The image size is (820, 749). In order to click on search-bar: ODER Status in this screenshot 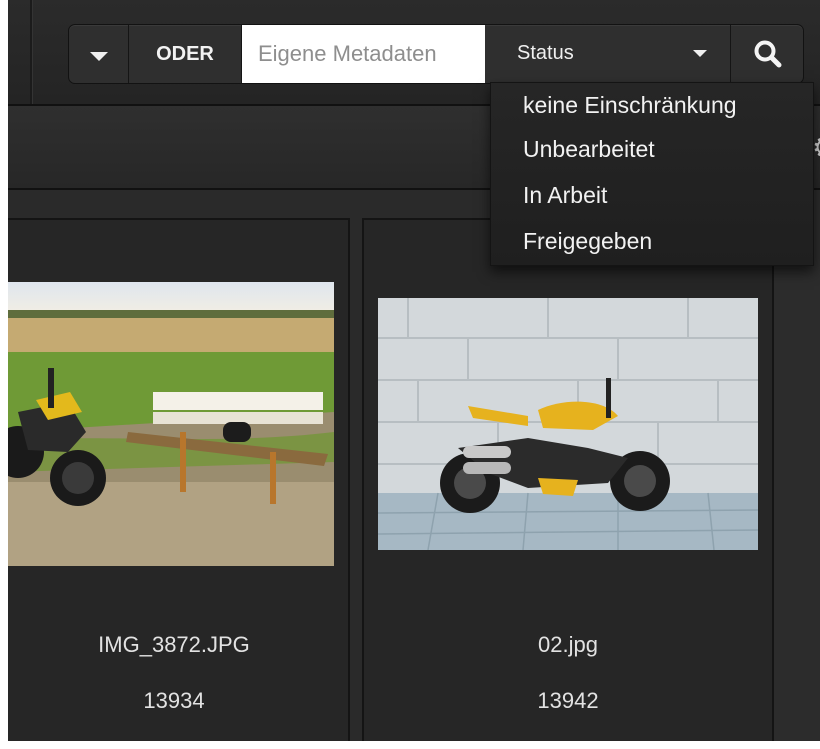, I will do `click(436, 54)`.